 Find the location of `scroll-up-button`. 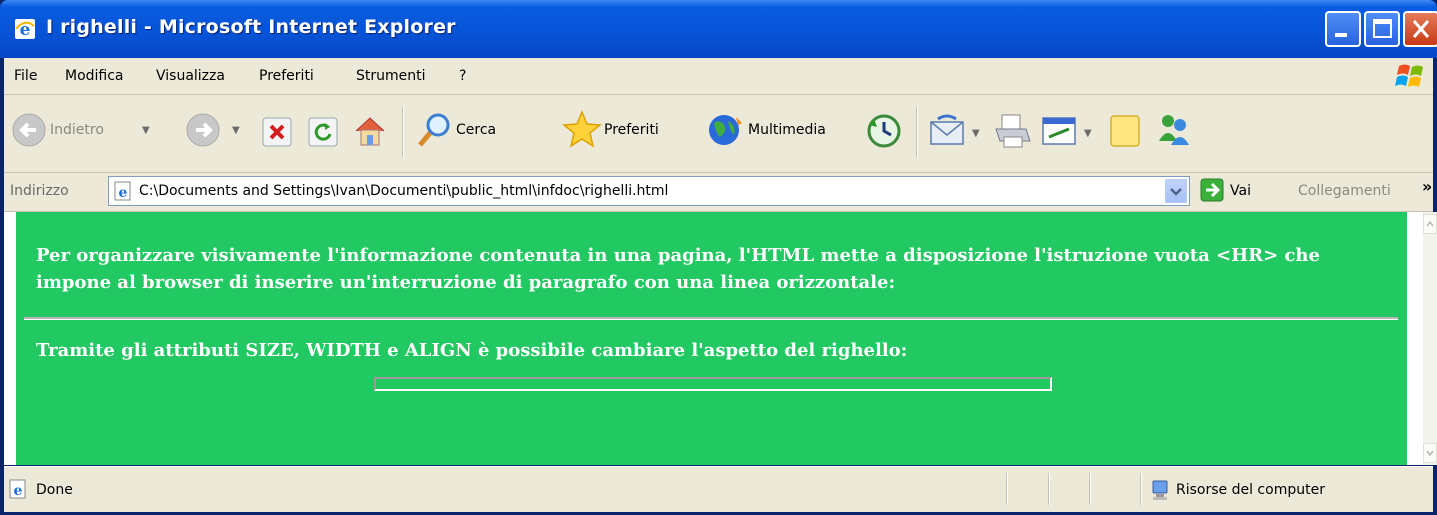

scroll-up-button is located at coordinates (1430, 224).